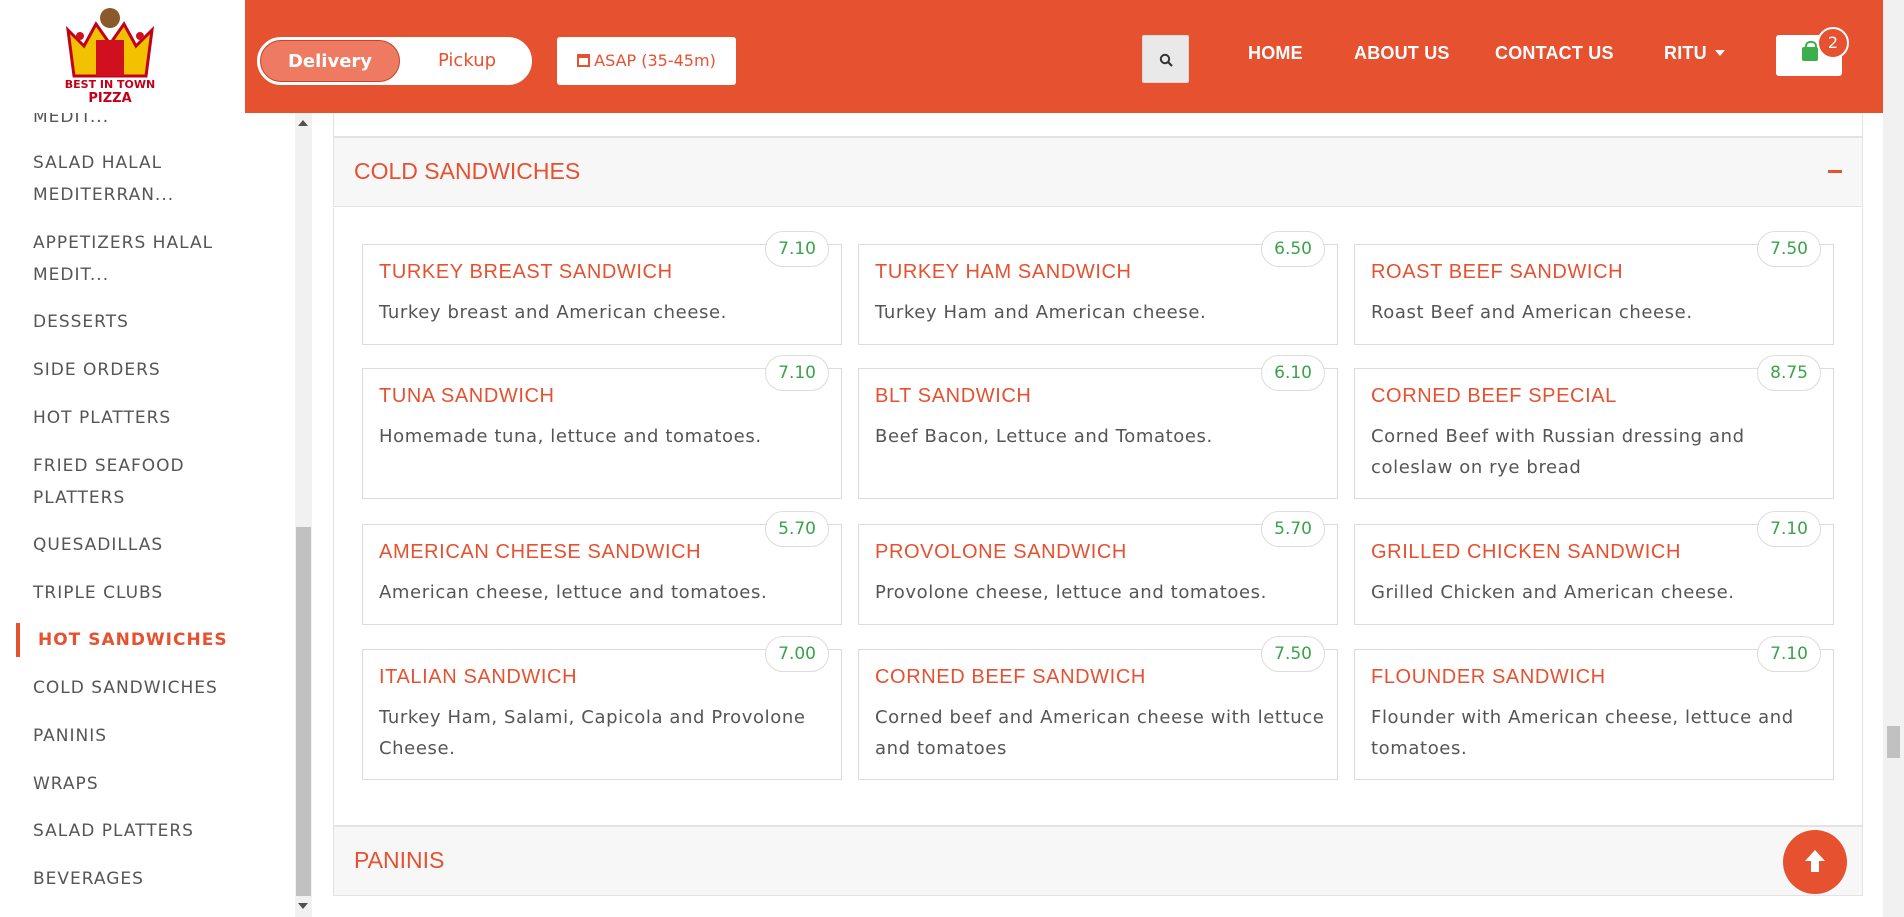  Describe the element at coordinates (1293, 373) in the screenshot. I see `menu-item-price: 6.10` at that location.